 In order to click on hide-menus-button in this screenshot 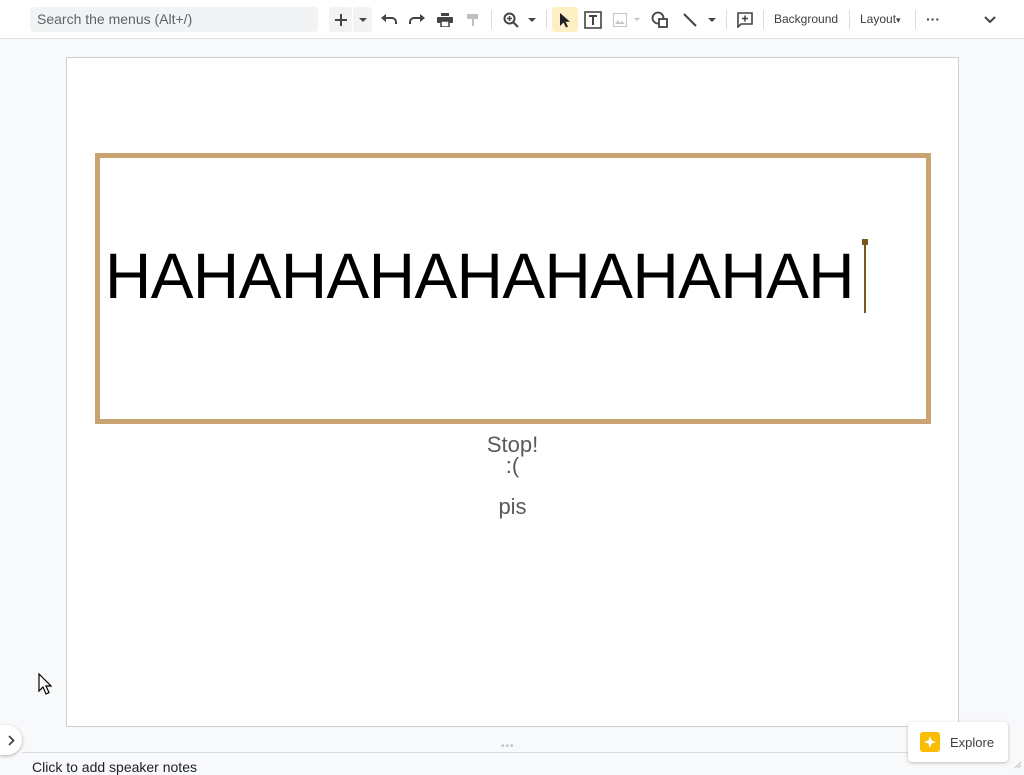, I will do `click(990, 19)`.